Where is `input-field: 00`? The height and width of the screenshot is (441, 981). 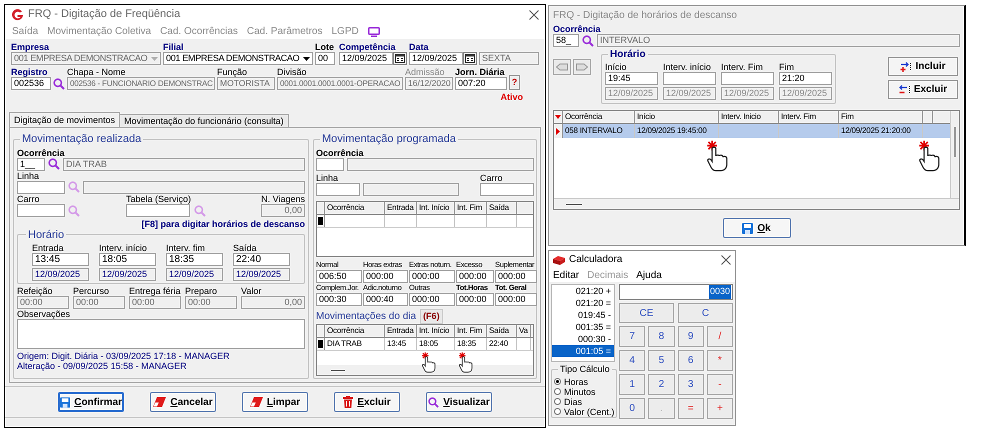
input-field: 00 is located at coordinates (325, 58).